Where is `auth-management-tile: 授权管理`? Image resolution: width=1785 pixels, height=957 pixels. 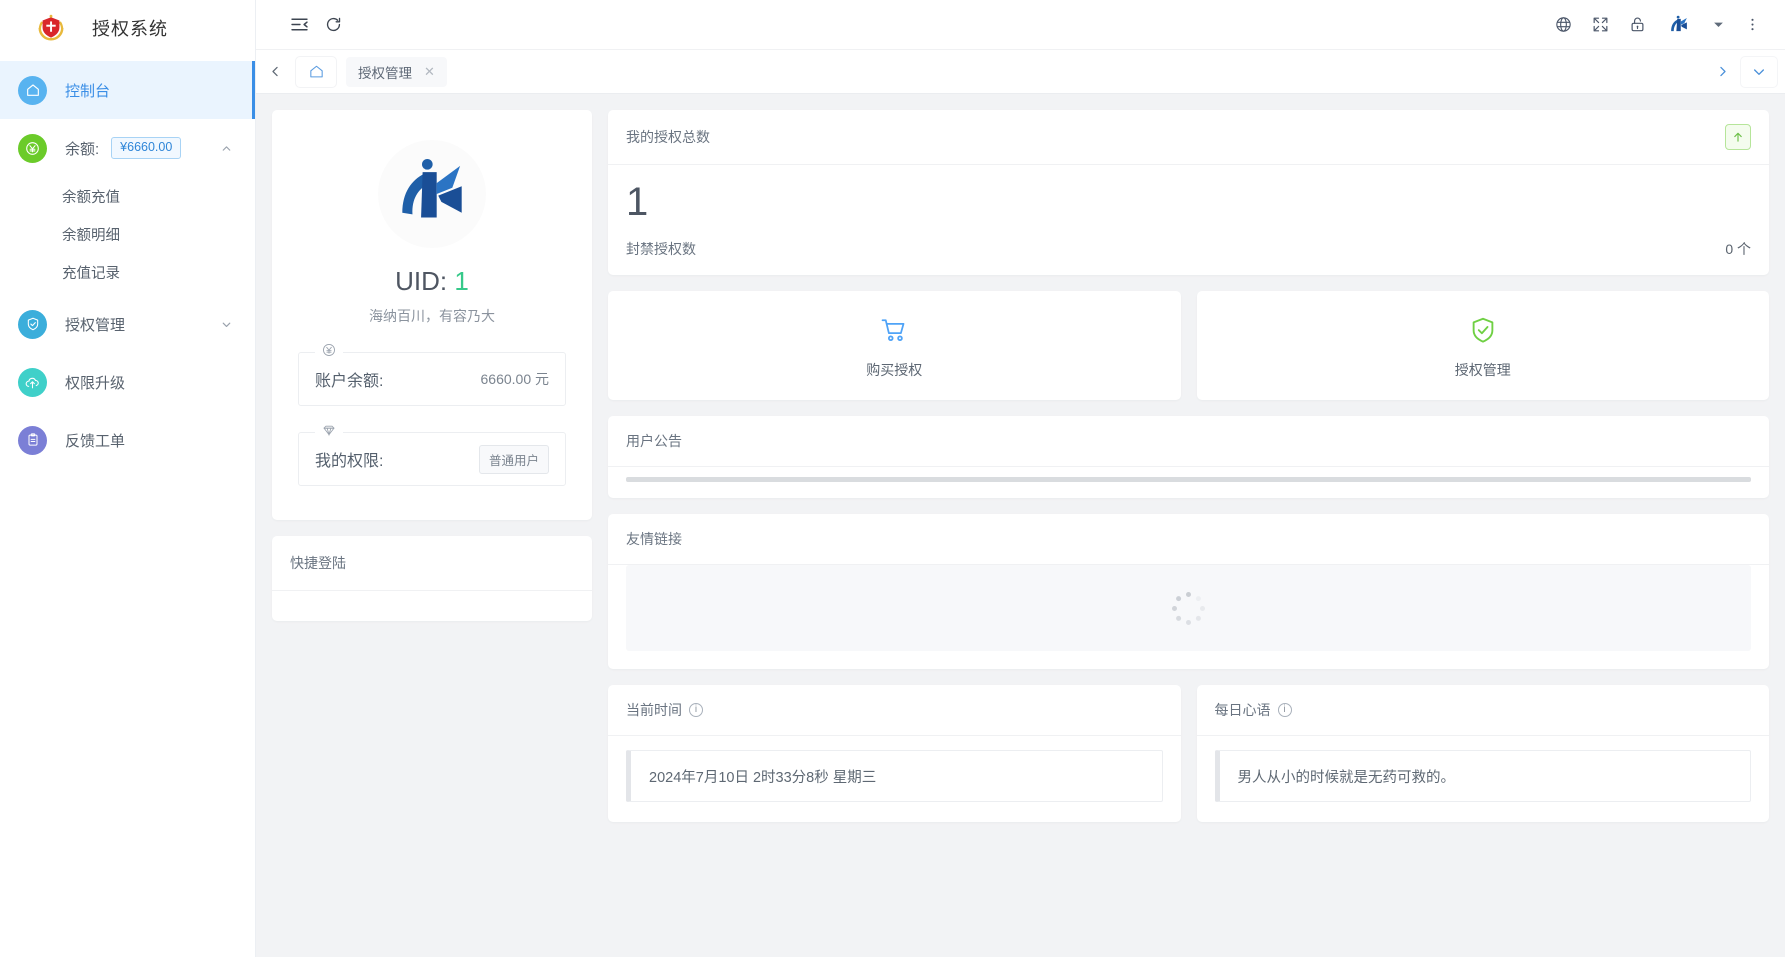 auth-management-tile: 授权管理 is located at coordinates (1483, 345).